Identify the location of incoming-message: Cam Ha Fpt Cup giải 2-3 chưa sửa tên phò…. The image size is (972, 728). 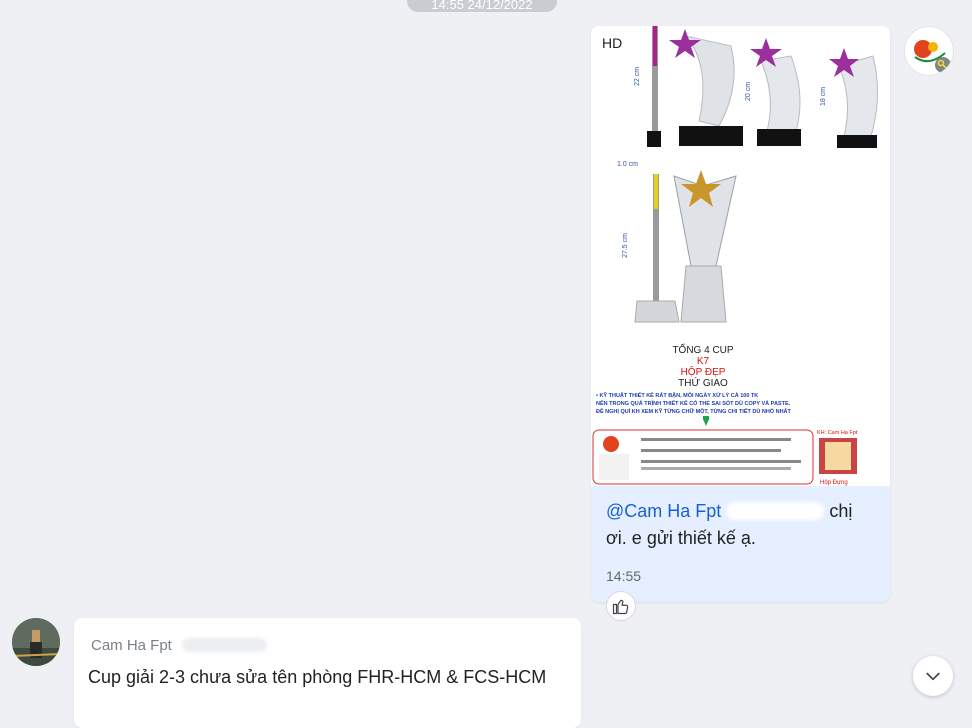
(327, 673).